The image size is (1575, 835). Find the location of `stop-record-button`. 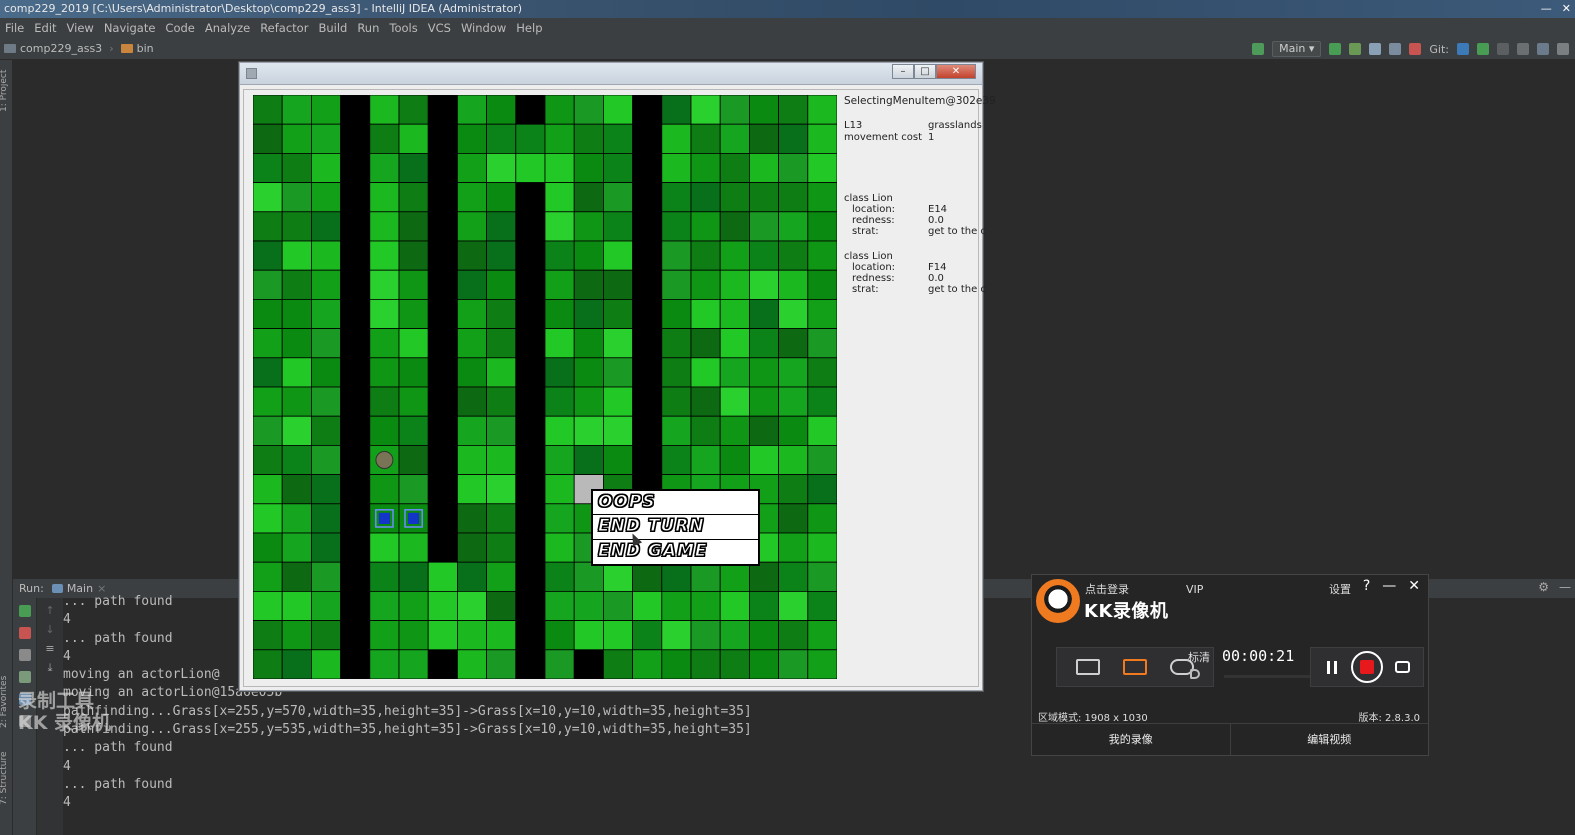

stop-record-button is located at coordinates (1367, 667).